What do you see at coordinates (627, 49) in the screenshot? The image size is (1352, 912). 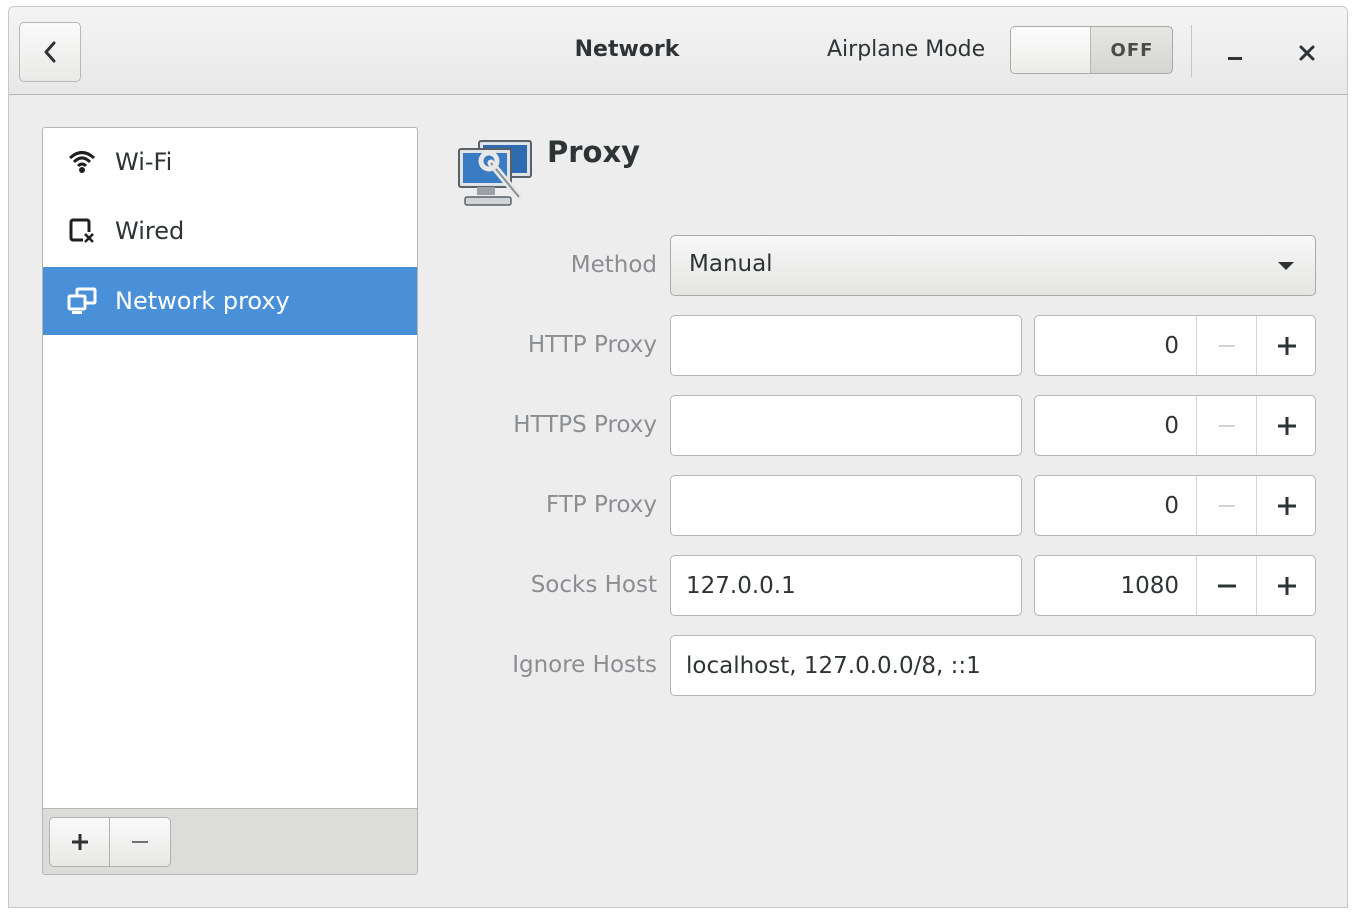 I see `window-title: Network` at bounding box center [627, 49].